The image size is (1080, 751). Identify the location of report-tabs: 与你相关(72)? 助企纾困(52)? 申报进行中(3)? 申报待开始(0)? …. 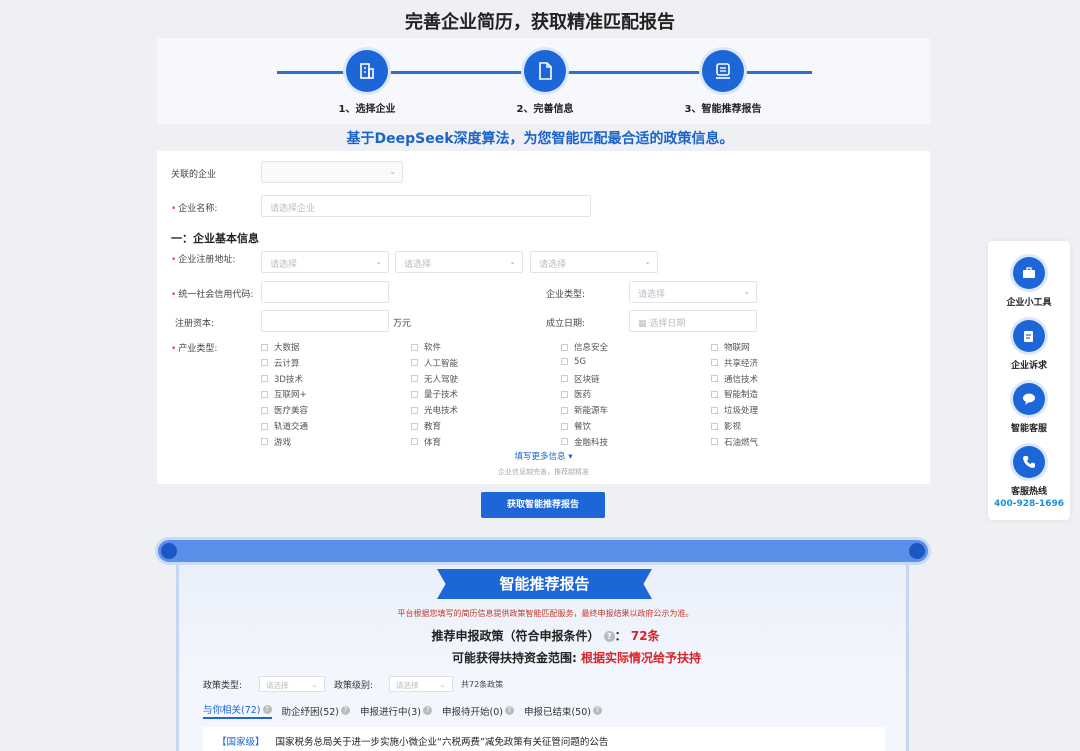
(402, 710).